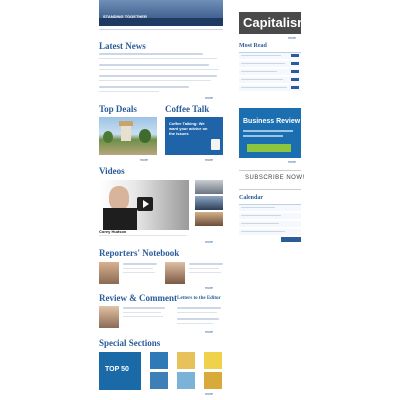 The height and width of the screenshot is (400, 400). I want to click on top-banner: STANDING TOGETHER, so click(161, 13).